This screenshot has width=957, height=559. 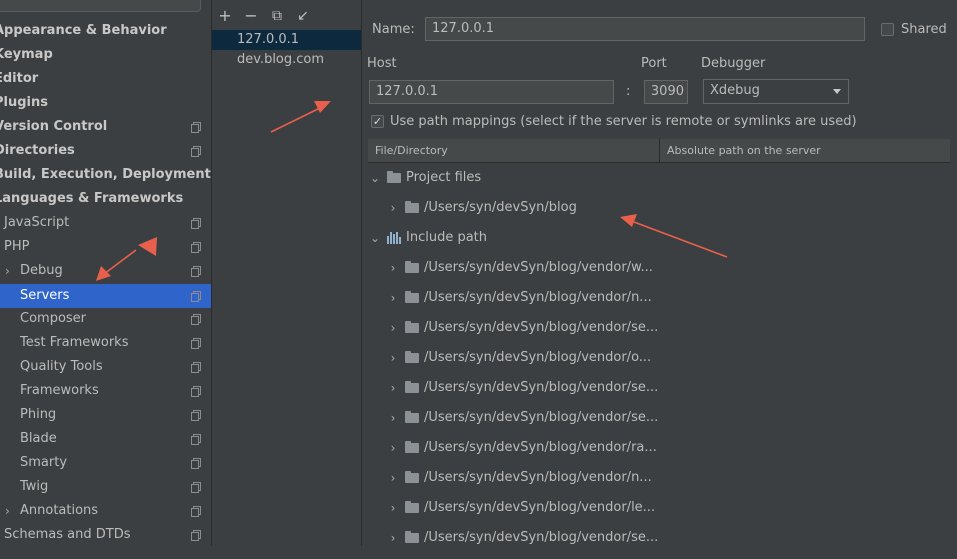 What do you see at coordinates (92, 198) in the screenshot?
I see `sidebar-item-label: Languages & Frameworks` at bounding box center [92, 198].